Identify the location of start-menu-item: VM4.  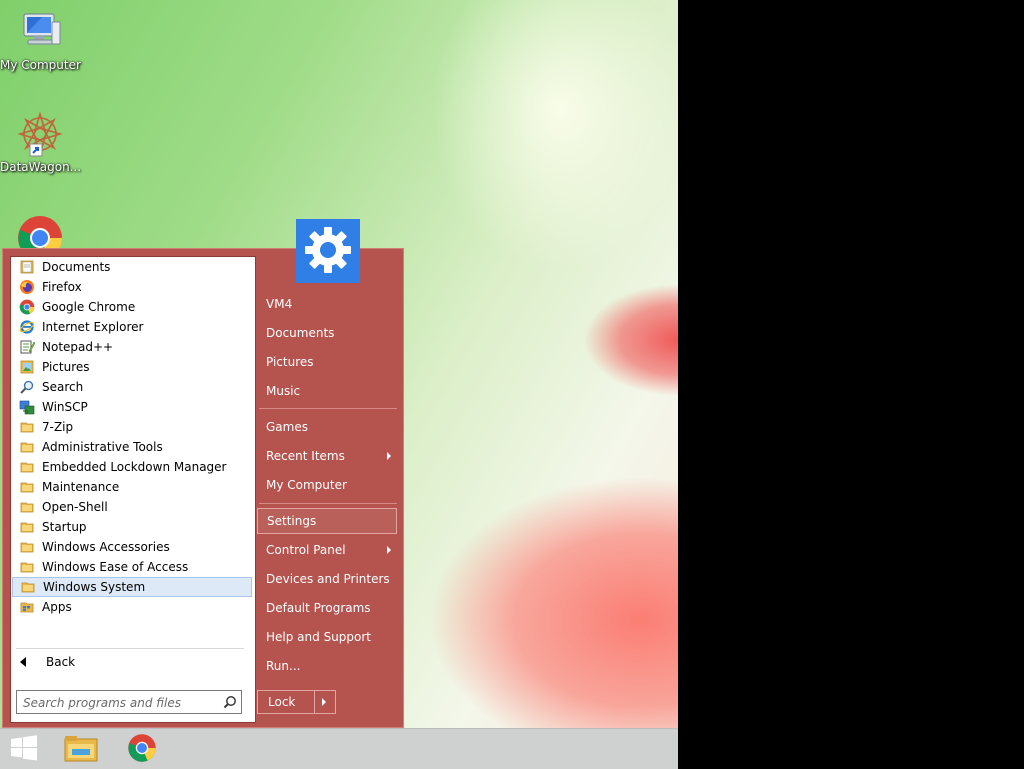
(327, 304).